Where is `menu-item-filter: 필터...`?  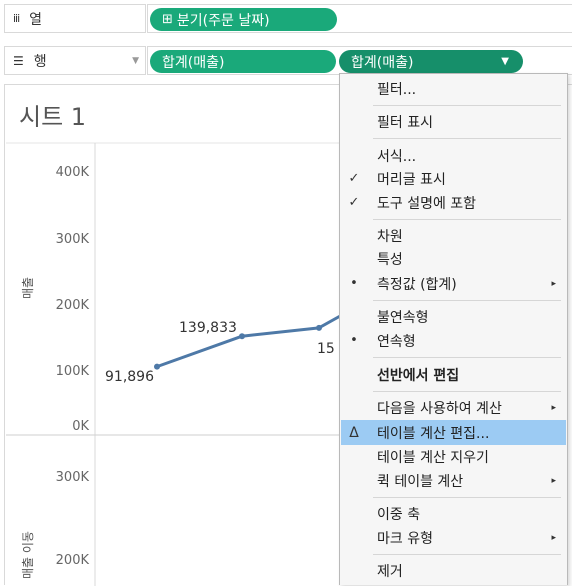
menu-item-filter: 필터... is located at coordinates (453, 88).